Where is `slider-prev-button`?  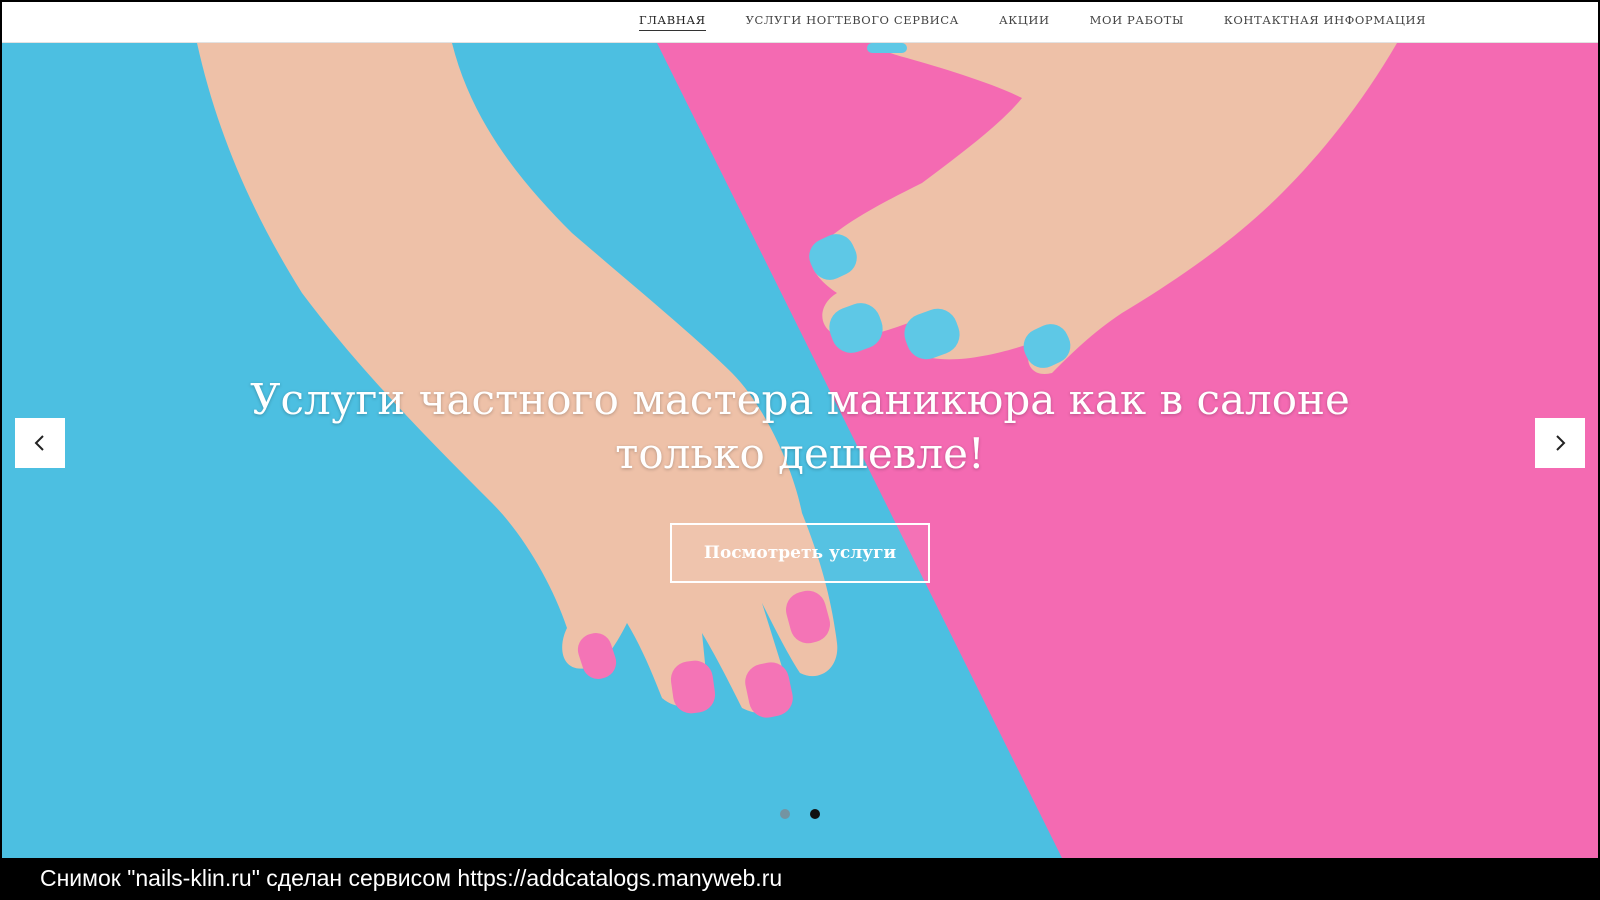
slider-prev-button is located at coordinates (40, 443).